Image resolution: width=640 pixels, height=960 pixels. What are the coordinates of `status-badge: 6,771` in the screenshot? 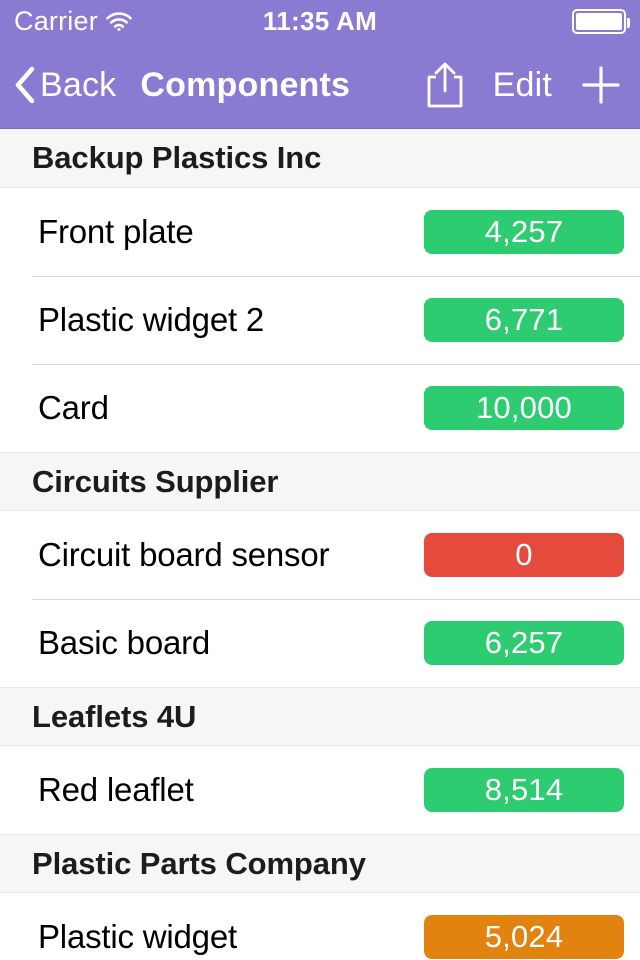 It's located at (524, 320).